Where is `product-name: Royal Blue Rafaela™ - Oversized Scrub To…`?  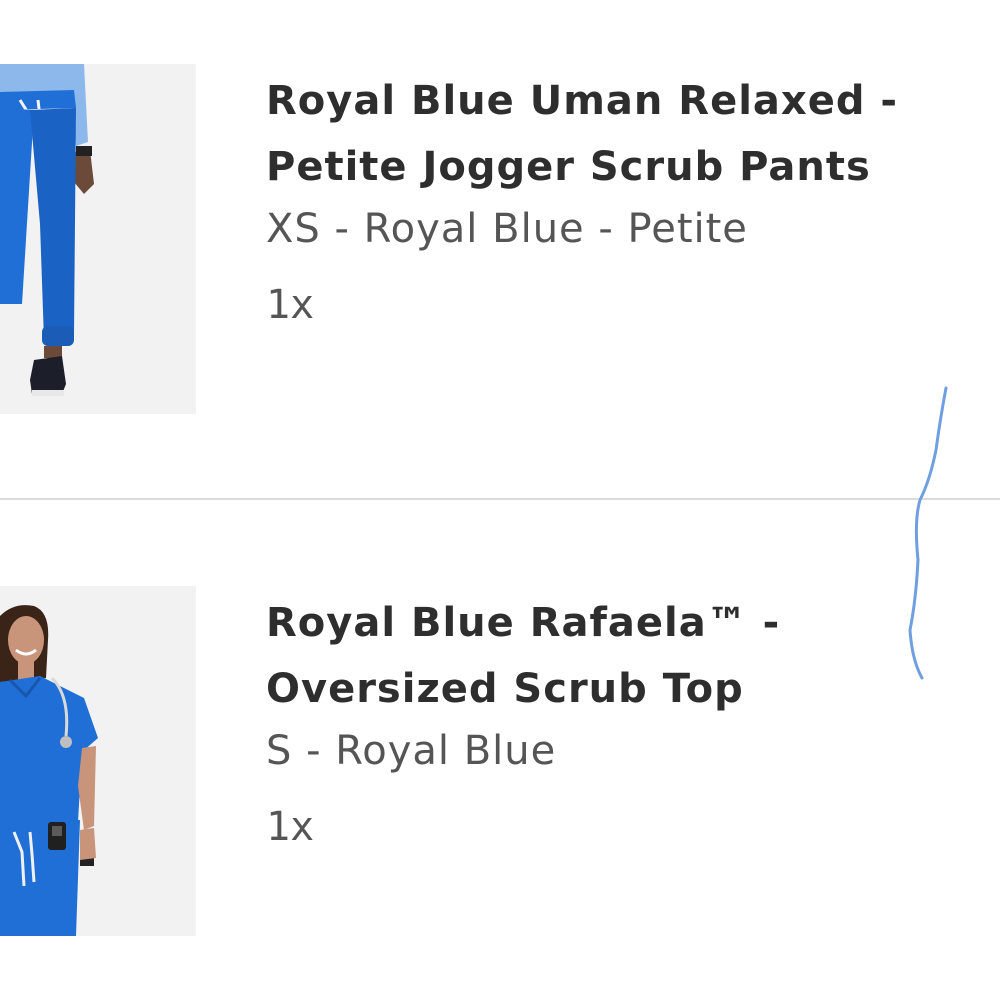 product-name: Royal Blue Rafaela™ - Oversized Scrub To… is located at coordinates (606, 656).